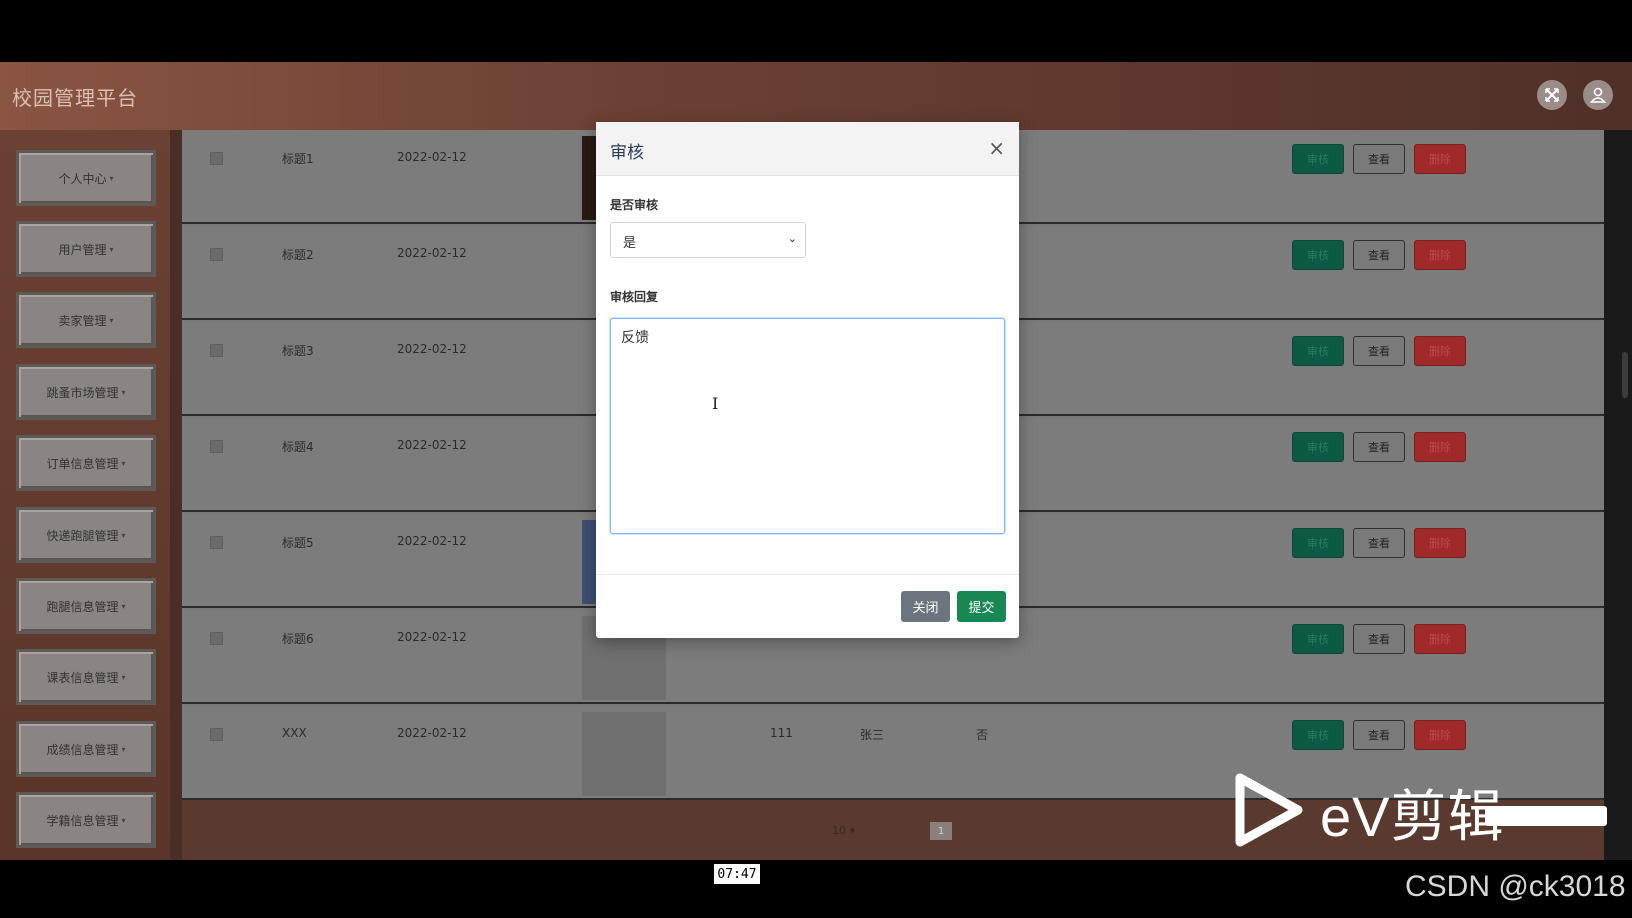 This screenshot has height=918, width=1632. Describe the element at coordinates (807, 606) in the screenshot. I see `modal-footer: 关闭 提交` at that location.